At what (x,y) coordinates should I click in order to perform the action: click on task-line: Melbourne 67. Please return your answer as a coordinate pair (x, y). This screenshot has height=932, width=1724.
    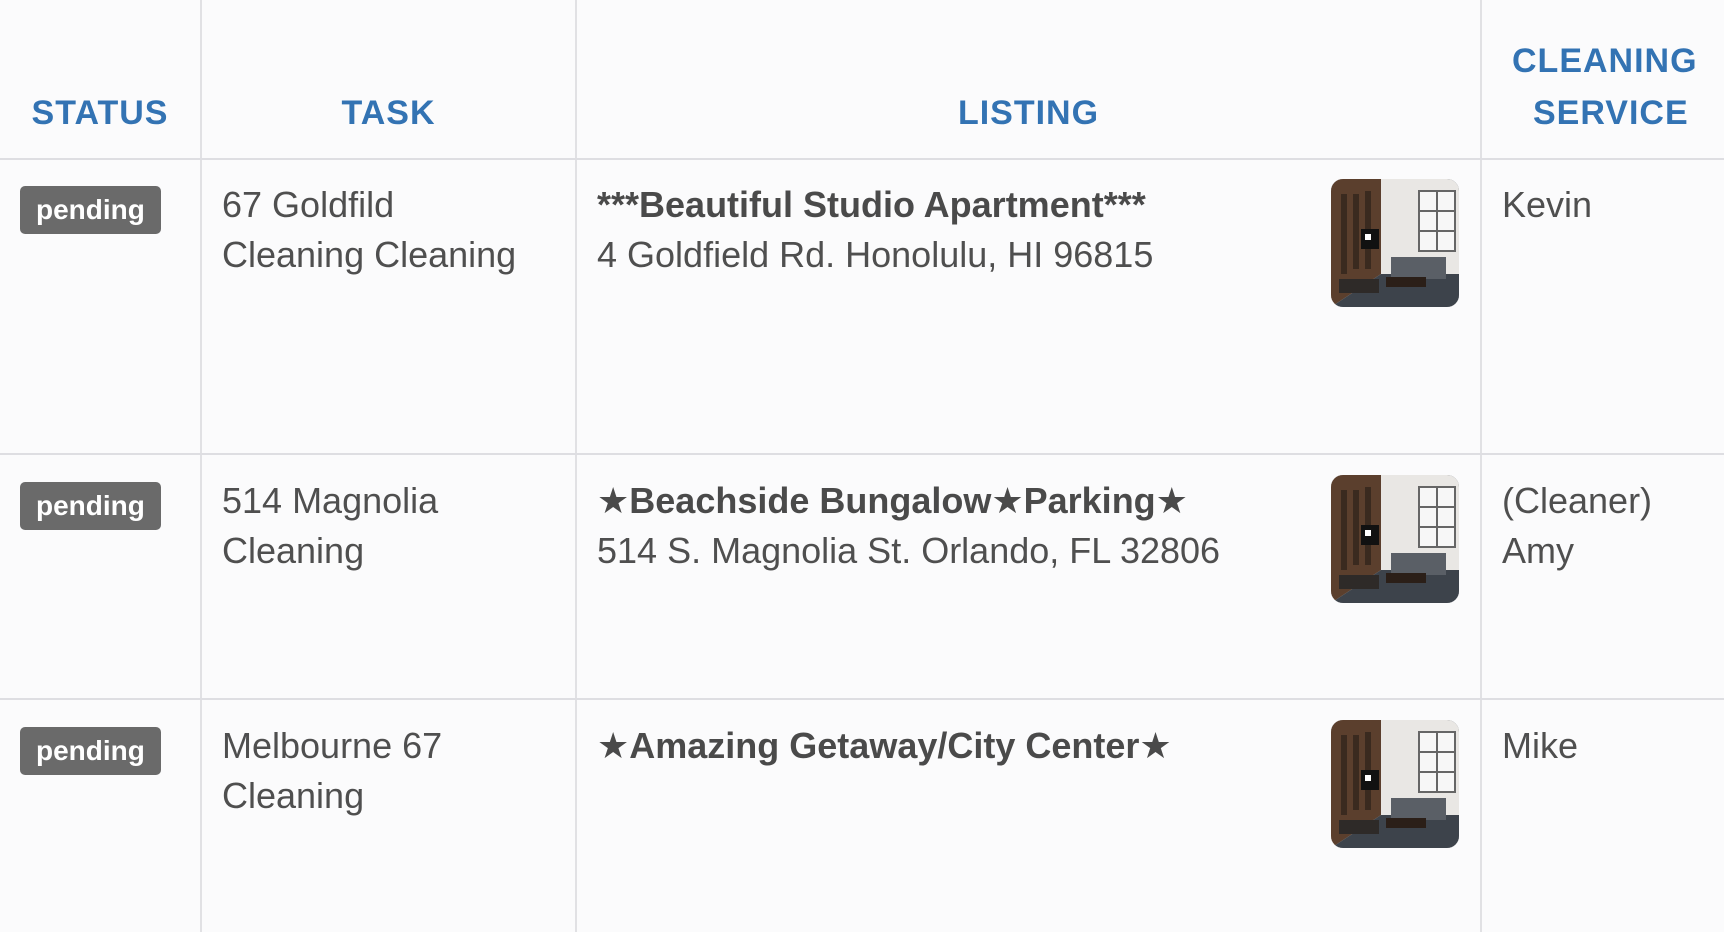
    Looking at the image, I should click on (332, 745).